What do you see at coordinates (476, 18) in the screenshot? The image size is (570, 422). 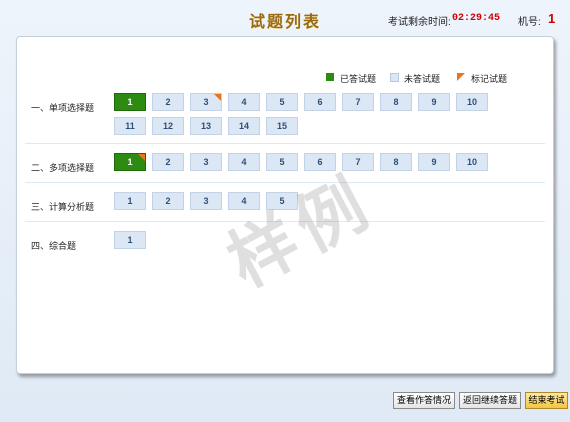 I see `timer-value: 02:29:45` at bounding box center [476, 18].